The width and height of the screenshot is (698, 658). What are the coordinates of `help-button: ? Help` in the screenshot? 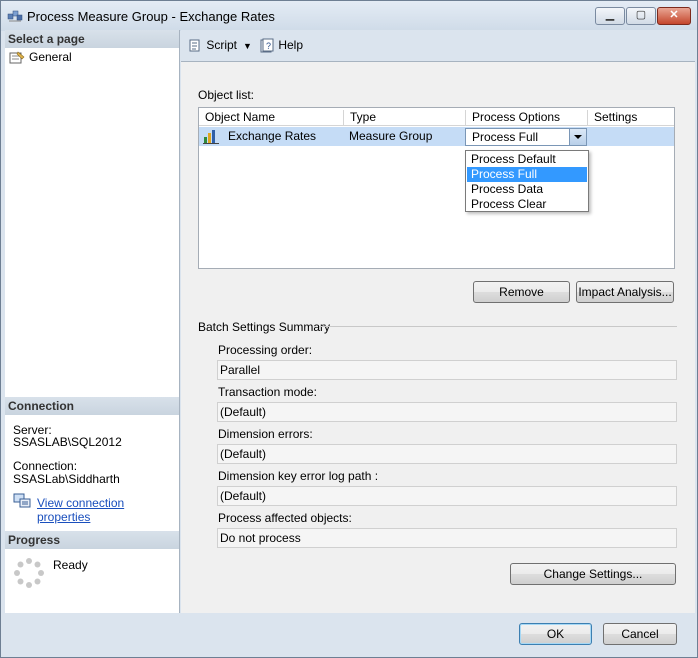 It's located at (281, 45).